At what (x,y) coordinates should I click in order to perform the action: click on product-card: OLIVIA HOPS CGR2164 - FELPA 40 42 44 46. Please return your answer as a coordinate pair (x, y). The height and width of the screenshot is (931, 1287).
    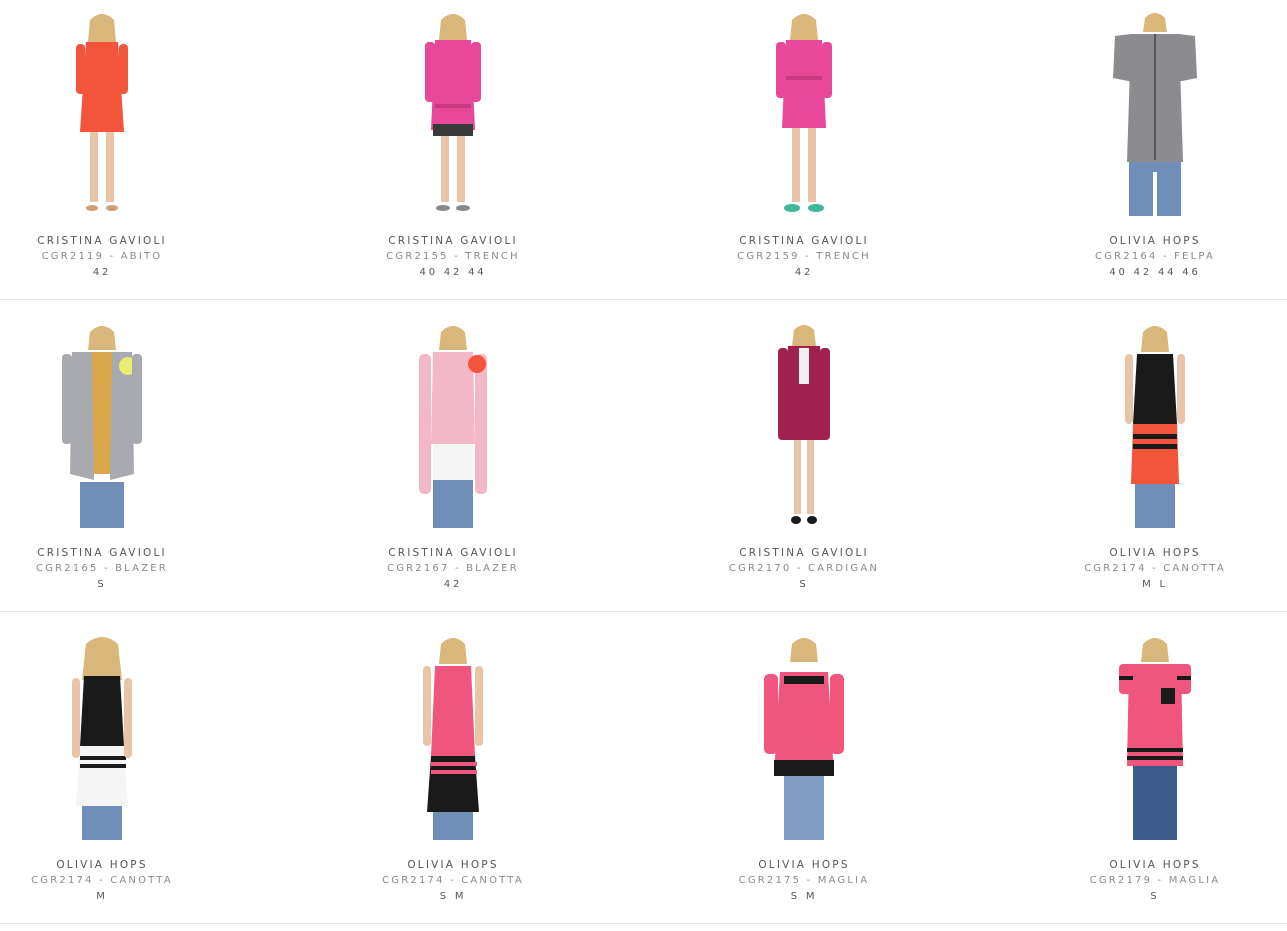
    Looking at the image, I should click on (1155, 146).